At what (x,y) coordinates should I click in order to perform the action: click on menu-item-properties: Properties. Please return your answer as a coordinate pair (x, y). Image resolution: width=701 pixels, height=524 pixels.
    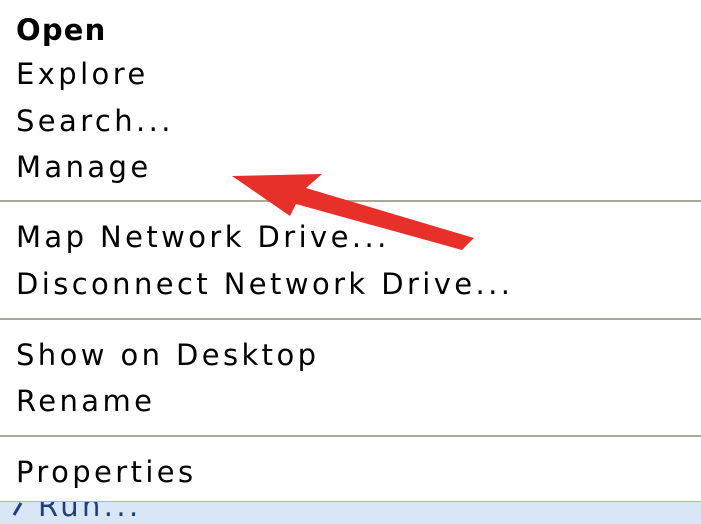
    Looking at the image, I should click on (350, 472).